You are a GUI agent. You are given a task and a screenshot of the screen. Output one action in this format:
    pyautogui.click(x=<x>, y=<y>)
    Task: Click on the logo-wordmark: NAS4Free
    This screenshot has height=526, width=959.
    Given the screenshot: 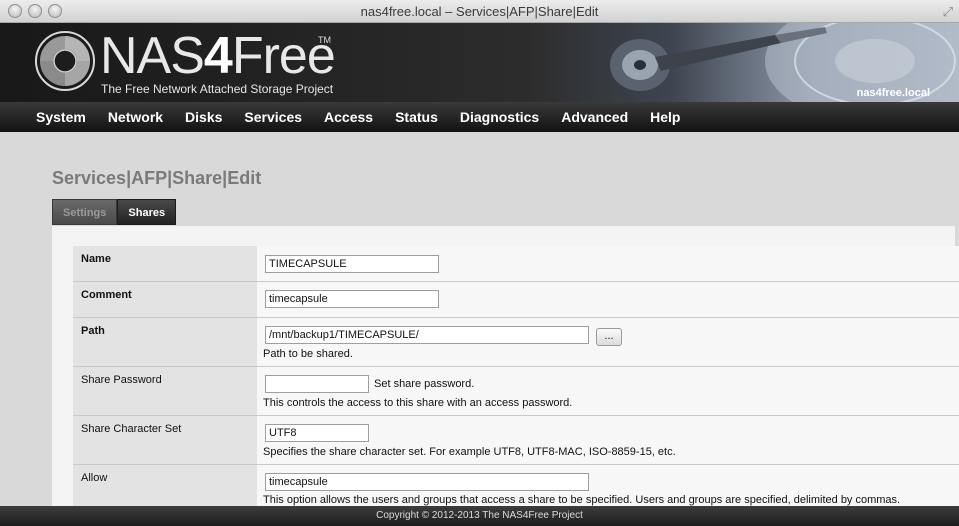 What is the action you would take?
    pyautogui.click(x=218, y=56)
    